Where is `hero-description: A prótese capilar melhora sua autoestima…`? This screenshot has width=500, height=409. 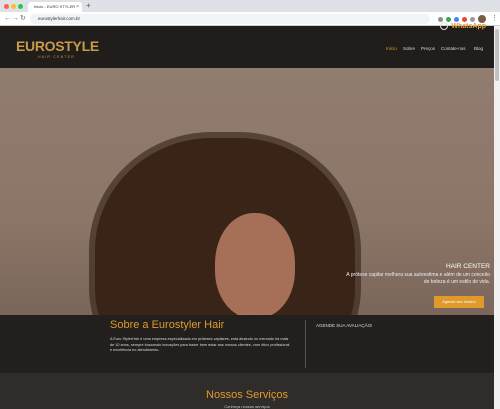 hero-description: A prótese capilar melhora sua autoestima… is located at coordinates (418, 278).